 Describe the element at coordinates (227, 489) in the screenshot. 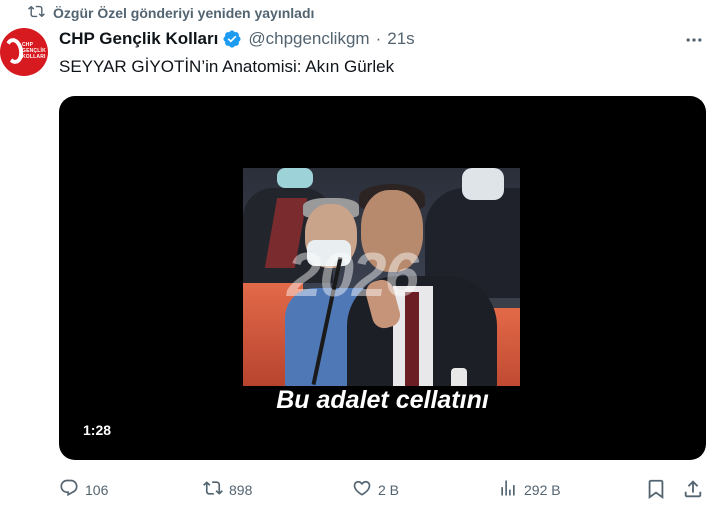

I see `repost-button: 898` at that location.